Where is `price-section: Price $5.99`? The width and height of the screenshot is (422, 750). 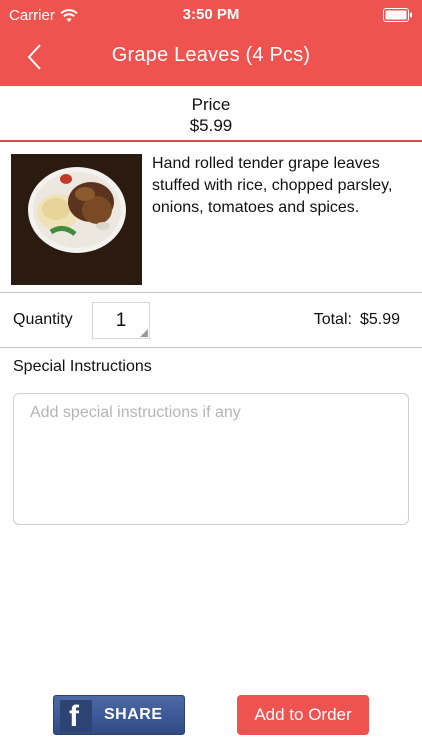 price-section: Price $5.99 is located at coordinates (211, 114).